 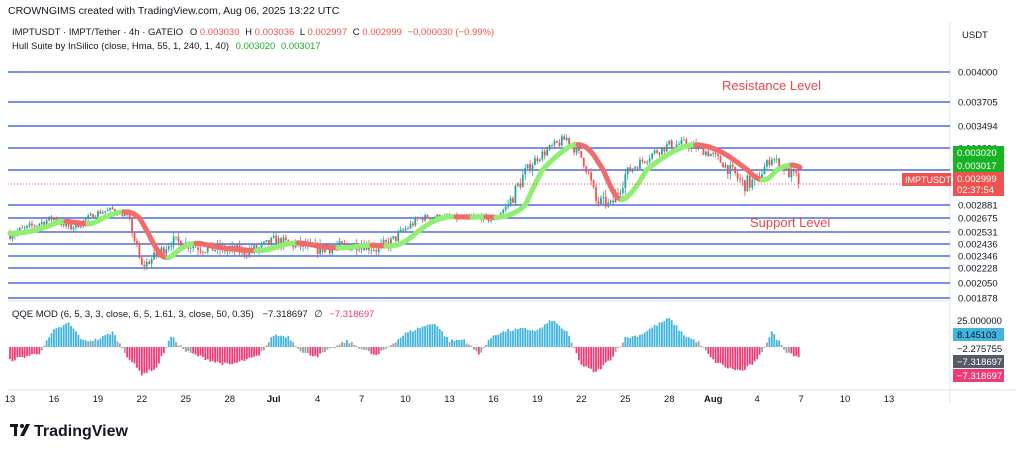 What do you see at coordinates (977, 335) in the screenshot?
I see `qqe-axis-tag-blue-value: 8.145103` at bounding box center [977, 335].